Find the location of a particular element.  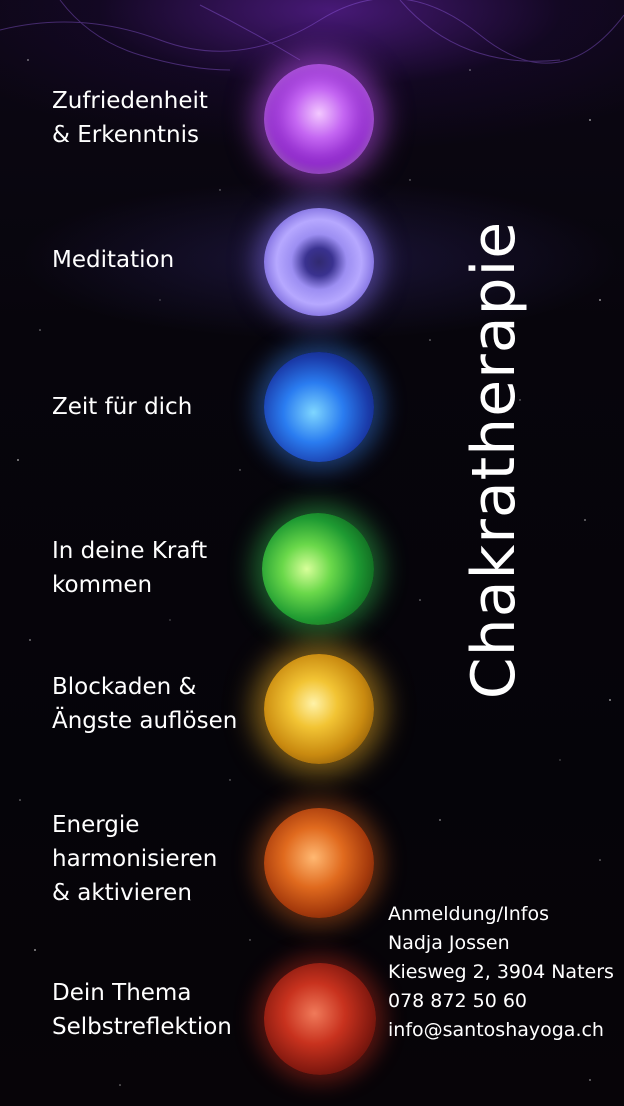

label-line: & aktivieren is located at coordinates (122, 893).